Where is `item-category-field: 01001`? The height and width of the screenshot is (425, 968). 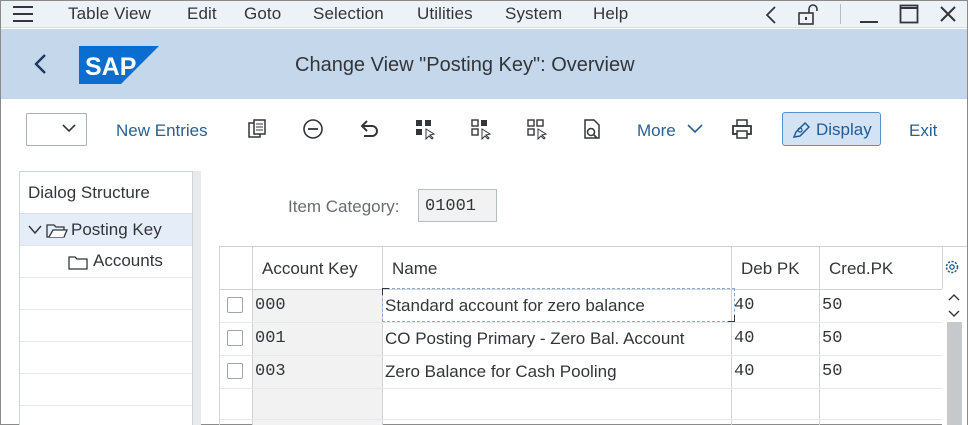
item-category-field: 01001 is located at coordinates (457, 205).